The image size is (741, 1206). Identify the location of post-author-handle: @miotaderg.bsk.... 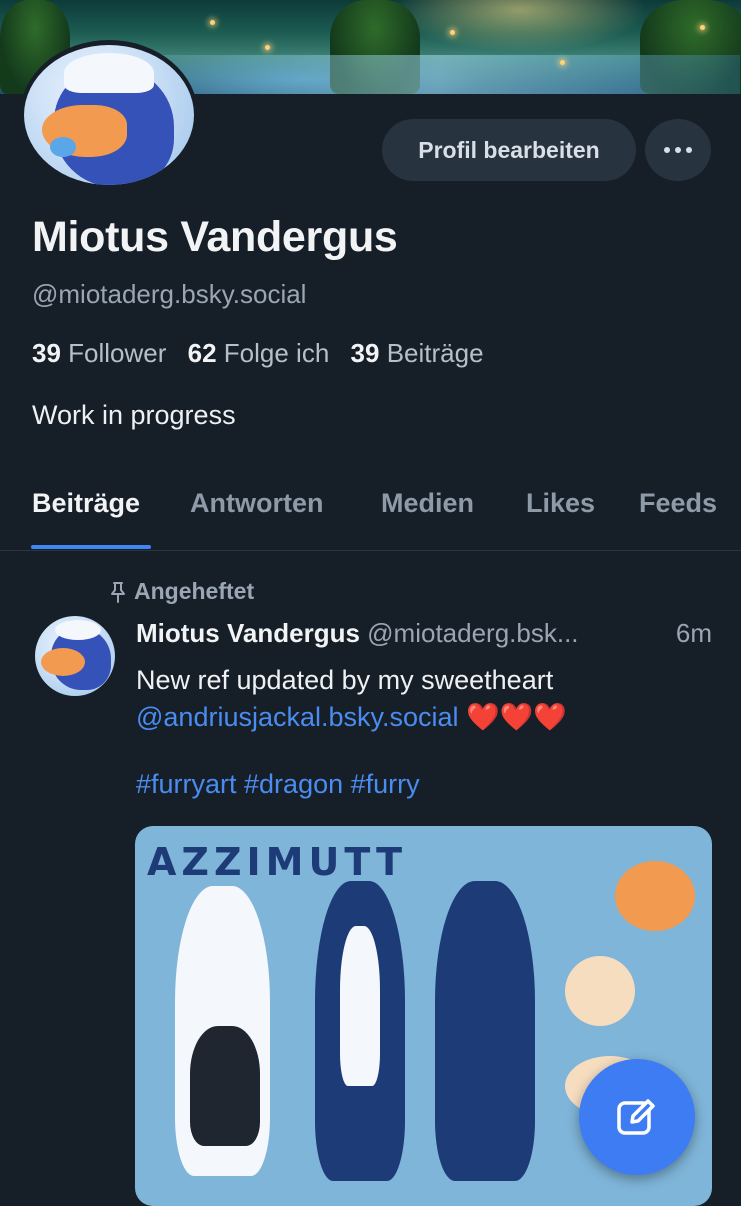
(472, 633).